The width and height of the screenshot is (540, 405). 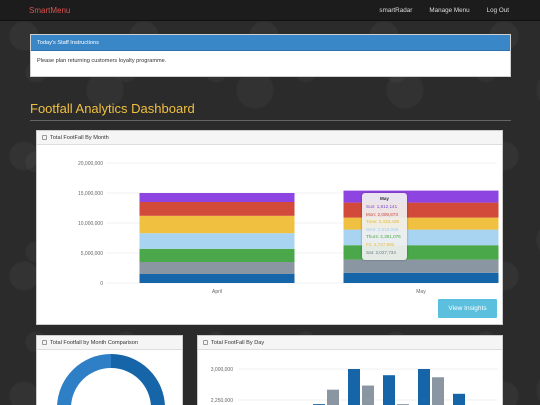 I want to click on monthly-panel-header: Total FootFall By Month, so click(x=269, y=138).